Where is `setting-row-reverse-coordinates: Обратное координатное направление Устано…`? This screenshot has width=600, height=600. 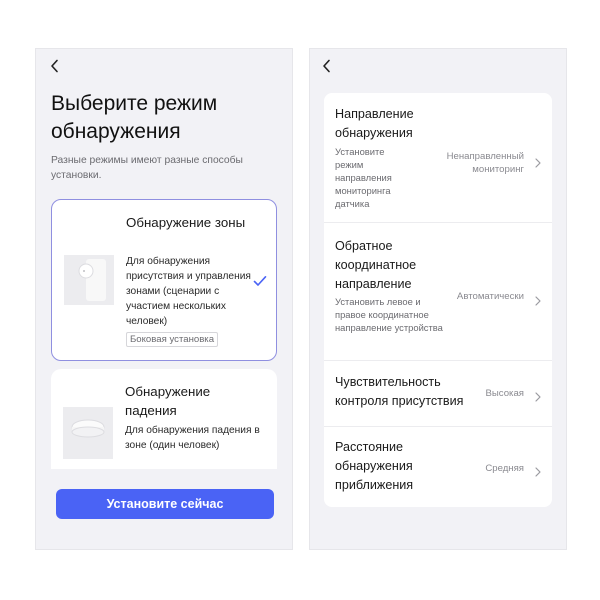 setting-row-reverse-coordinates: Обратное координатное направление Устано… is located at coordinates (438, 292).